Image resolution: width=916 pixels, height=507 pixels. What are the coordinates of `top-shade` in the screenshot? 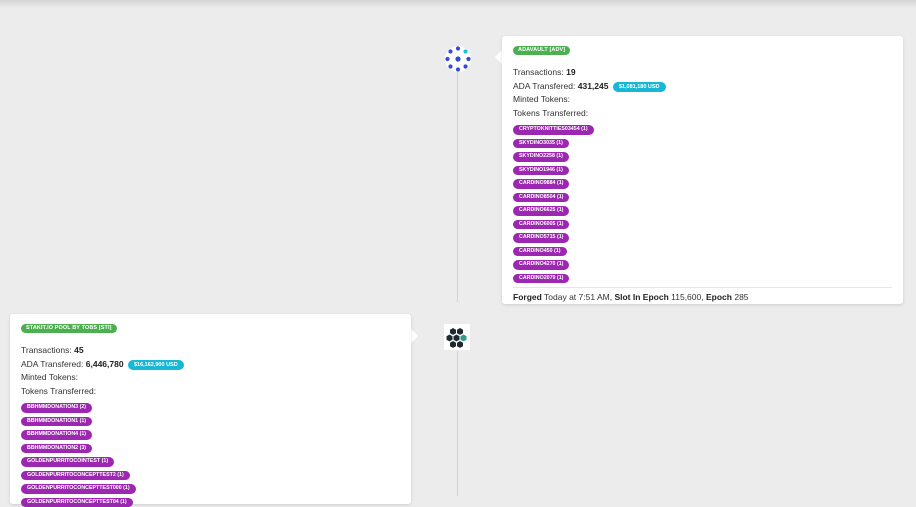 It's located at (458, 4).